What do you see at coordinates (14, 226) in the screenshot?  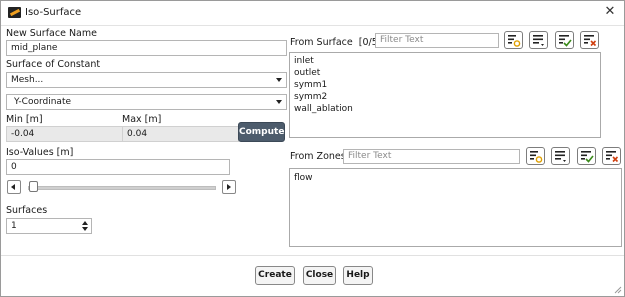 I see `surfaces-value: 1` at bounding box center [14, 226].